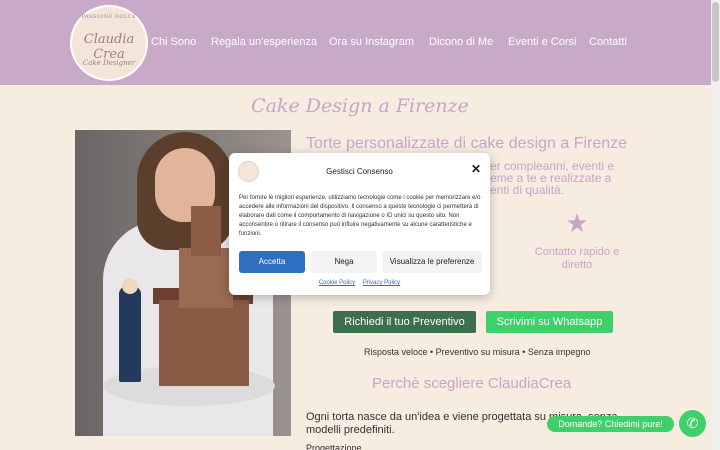 This screenshot has height=450, width=720. Describe the element at coordinates (476, 169) in the screenshot. I see `close-icon: ✕` at that location.